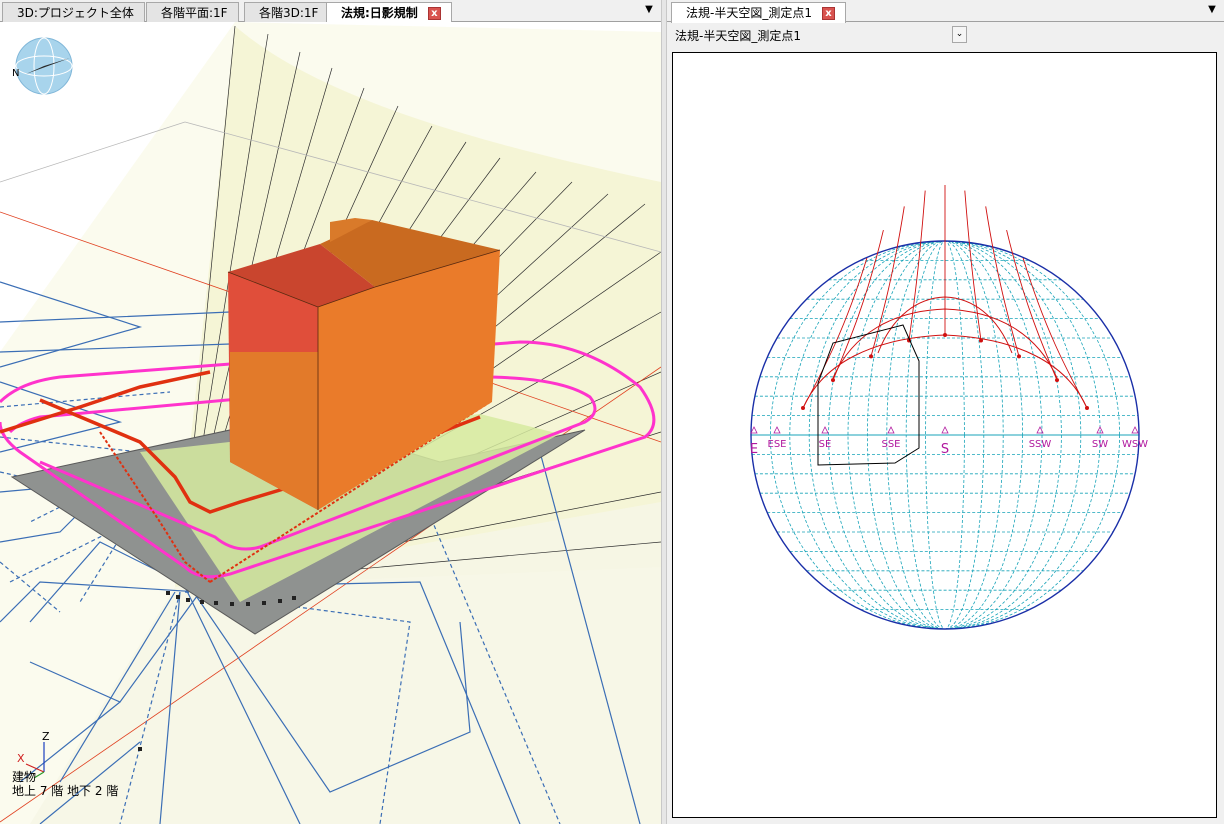  I want to click on tab-sky-map: 法規-半天空図_測定点1 x, so click(758, 12).